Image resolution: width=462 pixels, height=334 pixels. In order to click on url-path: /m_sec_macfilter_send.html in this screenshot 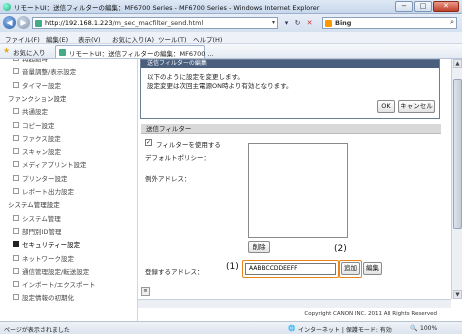, I will do `click(158, 23)`.